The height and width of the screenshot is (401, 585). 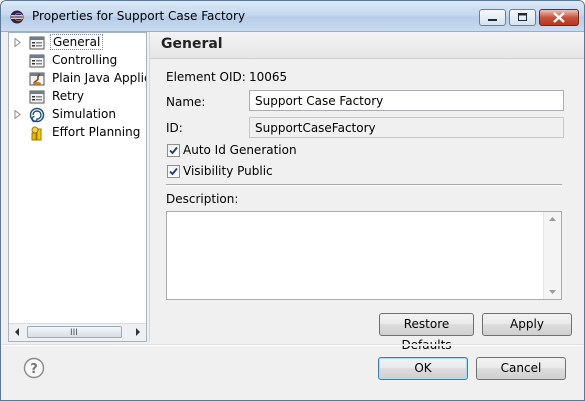 I want to click on tree-item-general: General, so click(x=77, y=43).